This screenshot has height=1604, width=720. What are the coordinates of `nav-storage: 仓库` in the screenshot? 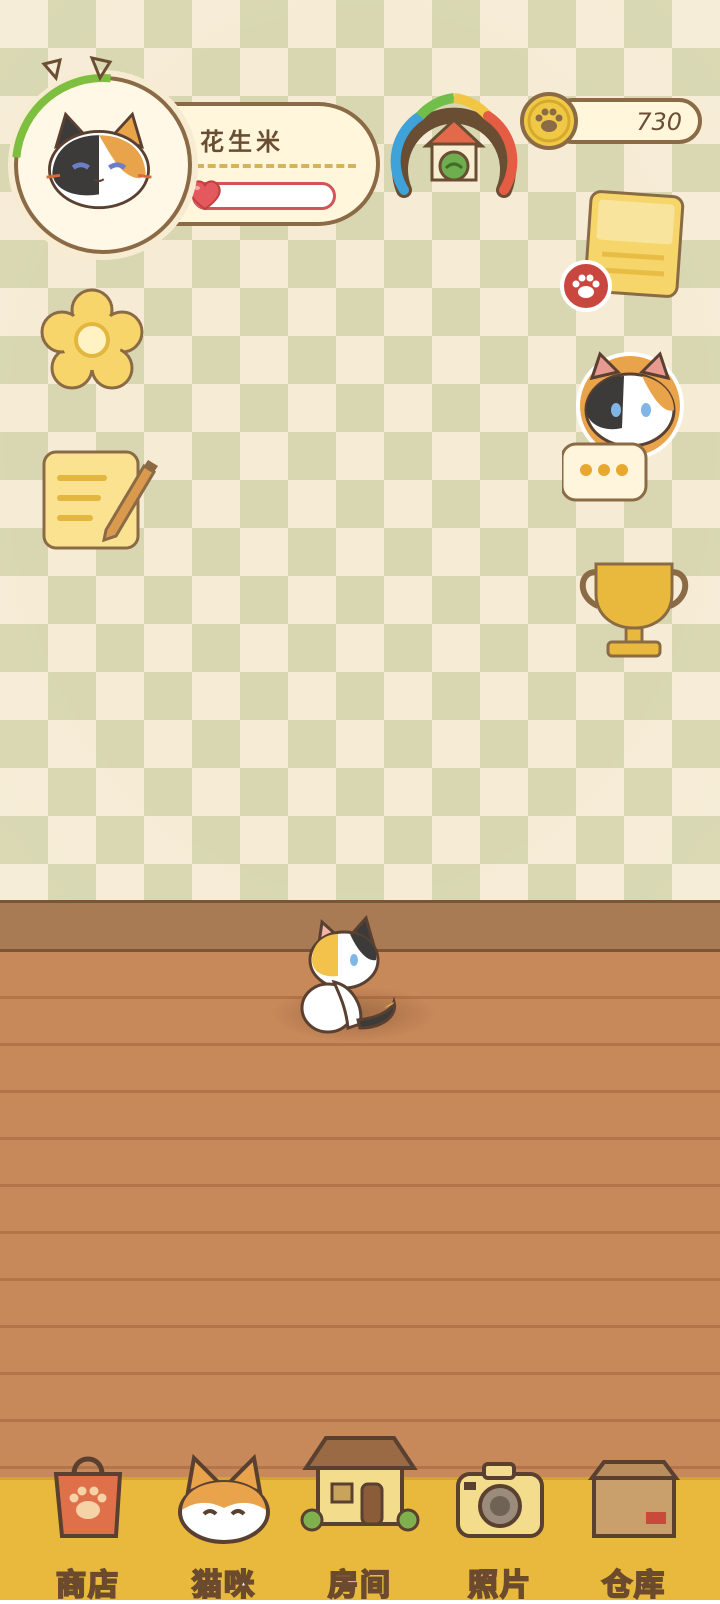 It's located at (634, 1527).